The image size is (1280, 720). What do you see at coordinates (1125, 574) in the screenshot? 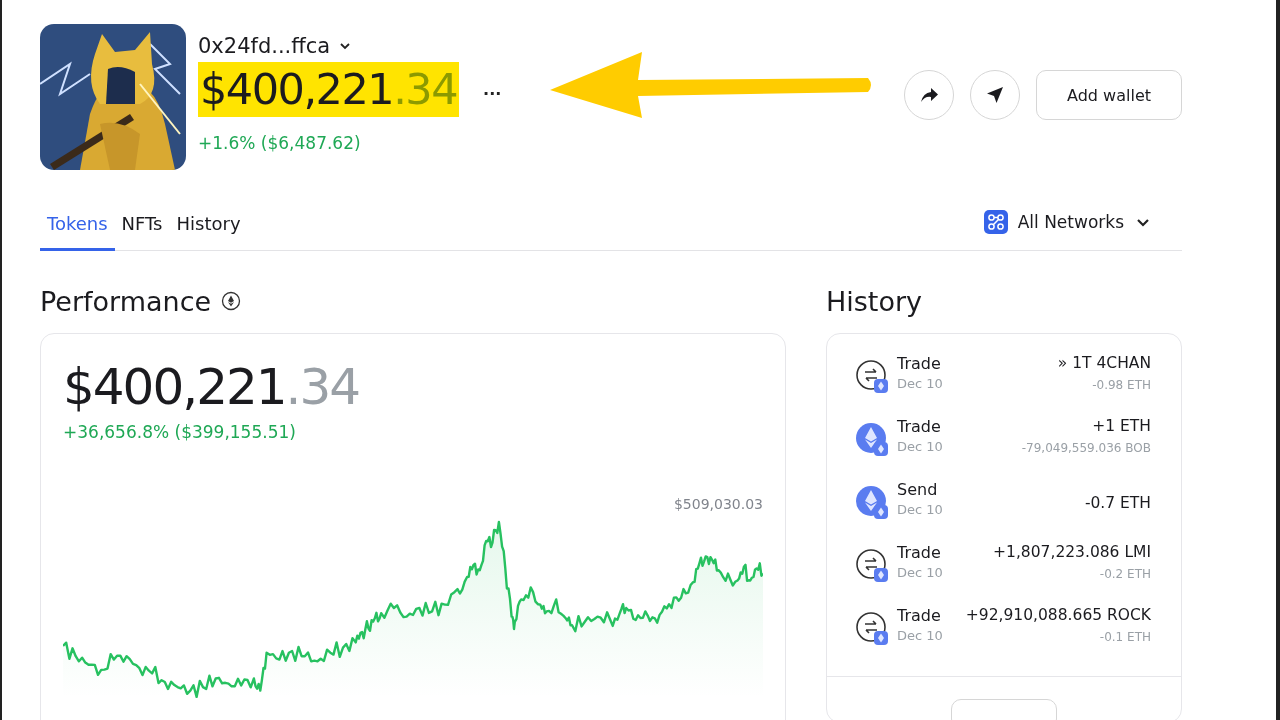
I see `transaction-cost: -0.2 ETH` at bounding box center [1125, 574].